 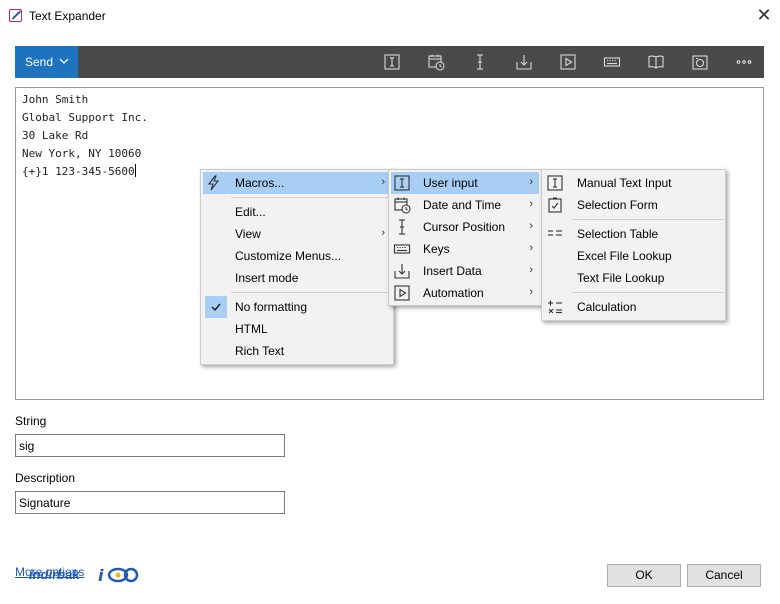 What do you see at coordinates (555, 205) in the screenshot?
I see `checklist-icon` at bounding box center [555, 205].